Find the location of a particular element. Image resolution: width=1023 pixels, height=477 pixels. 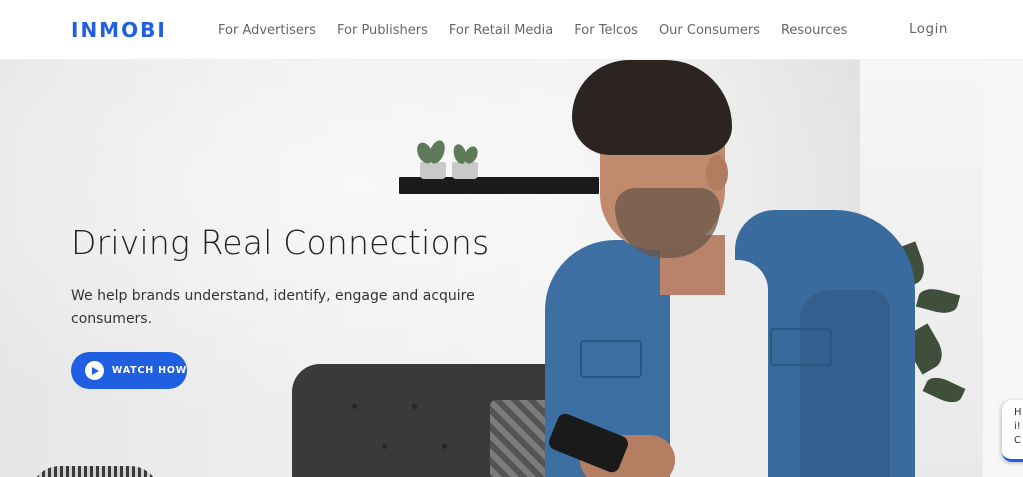

login-link: Login is located at coordinates (928, 29).